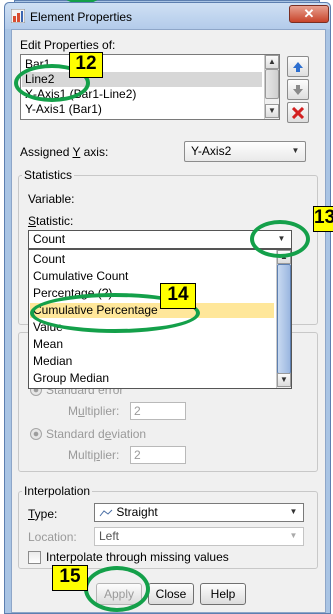  What do you see at coordinates (152, 344) in the screenshot?
I see `option-mean: Mean` at bounding box center [152, 344].